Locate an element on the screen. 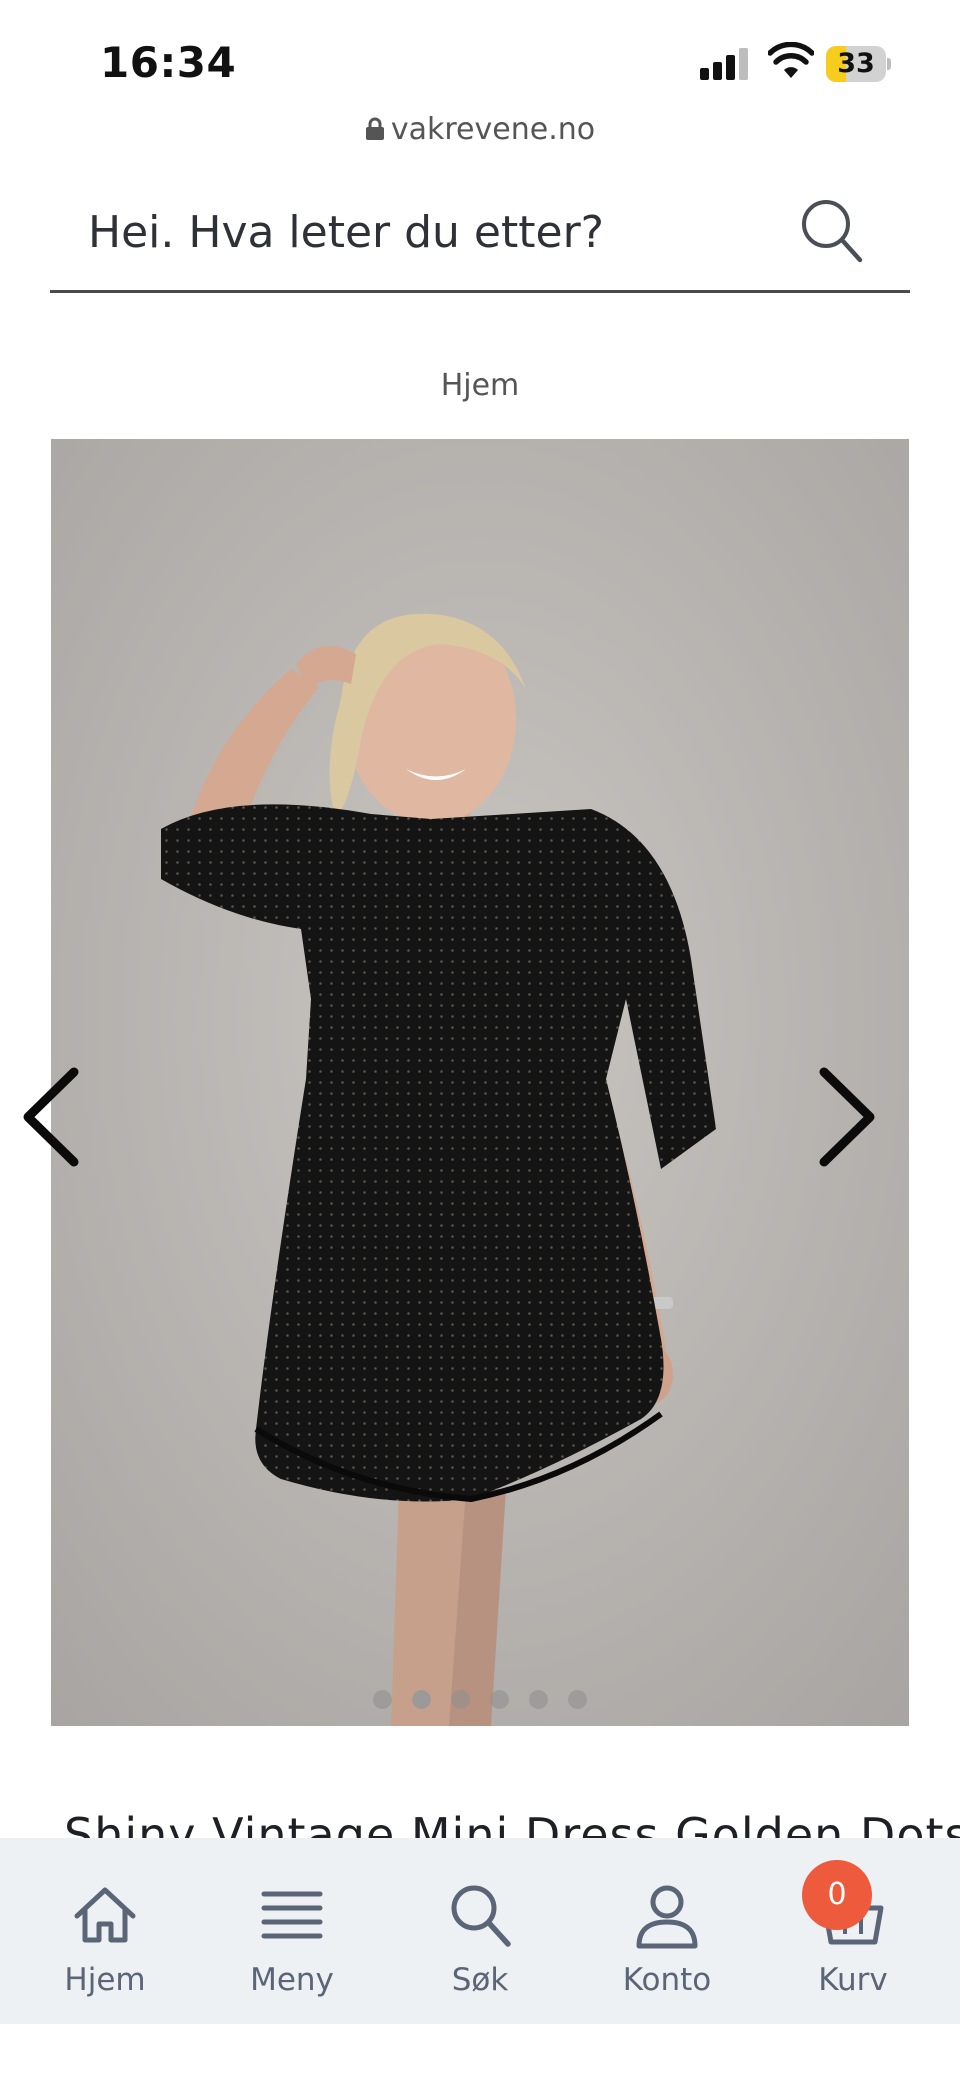  battery-level: 33 is located at coordinates (856, 63).